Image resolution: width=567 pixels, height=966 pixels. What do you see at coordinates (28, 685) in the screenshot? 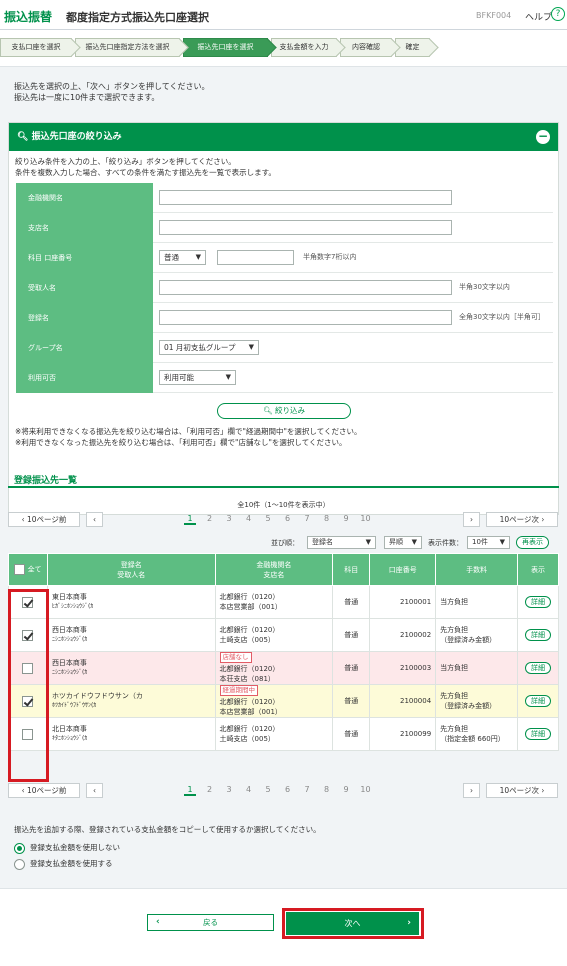
I see `checkbox-highlight-box` at bounding box center [28, 685].